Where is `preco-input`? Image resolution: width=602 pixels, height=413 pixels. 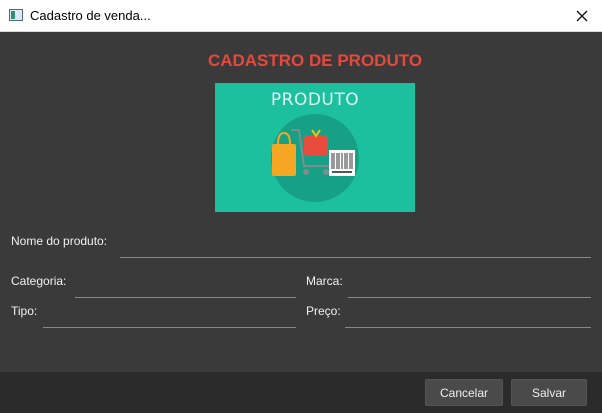 preco-input is located at coordinates (468, 318).